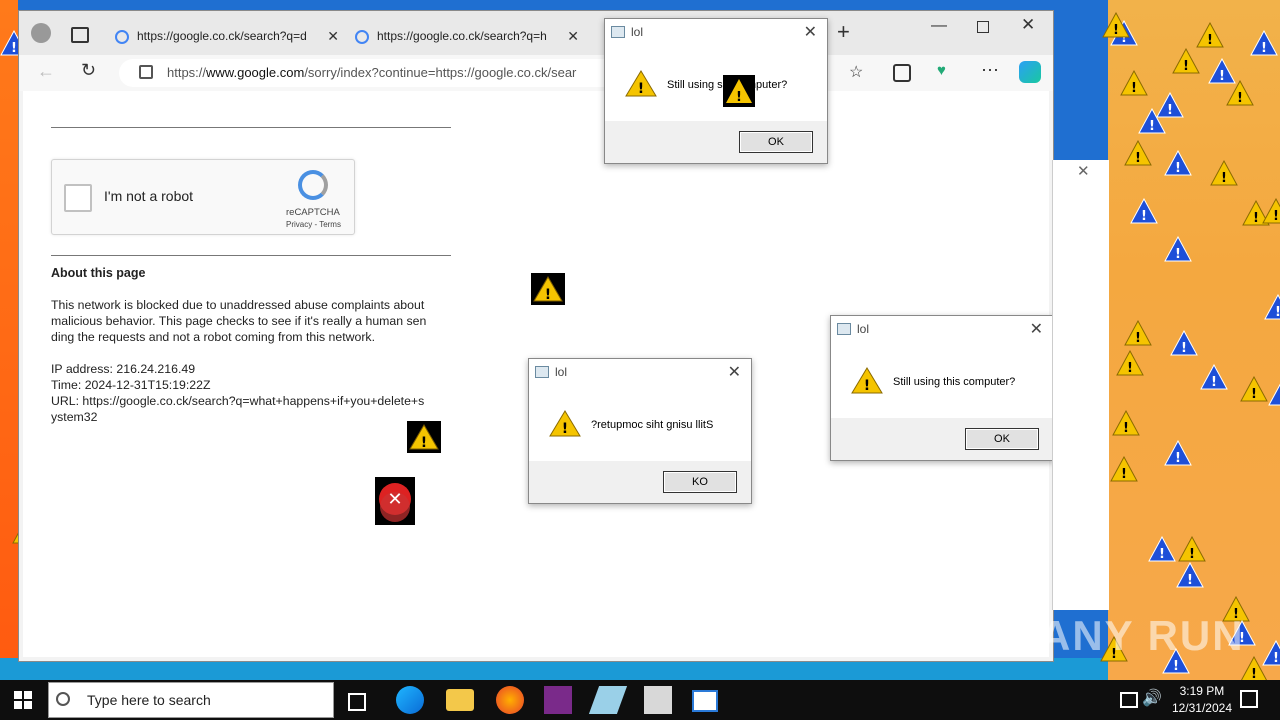 The height and width of the screenshot is (720, 1280). Describe the element at coordinates (939, 26) in the screenshot. I see `minimize-icon: —` at that location.